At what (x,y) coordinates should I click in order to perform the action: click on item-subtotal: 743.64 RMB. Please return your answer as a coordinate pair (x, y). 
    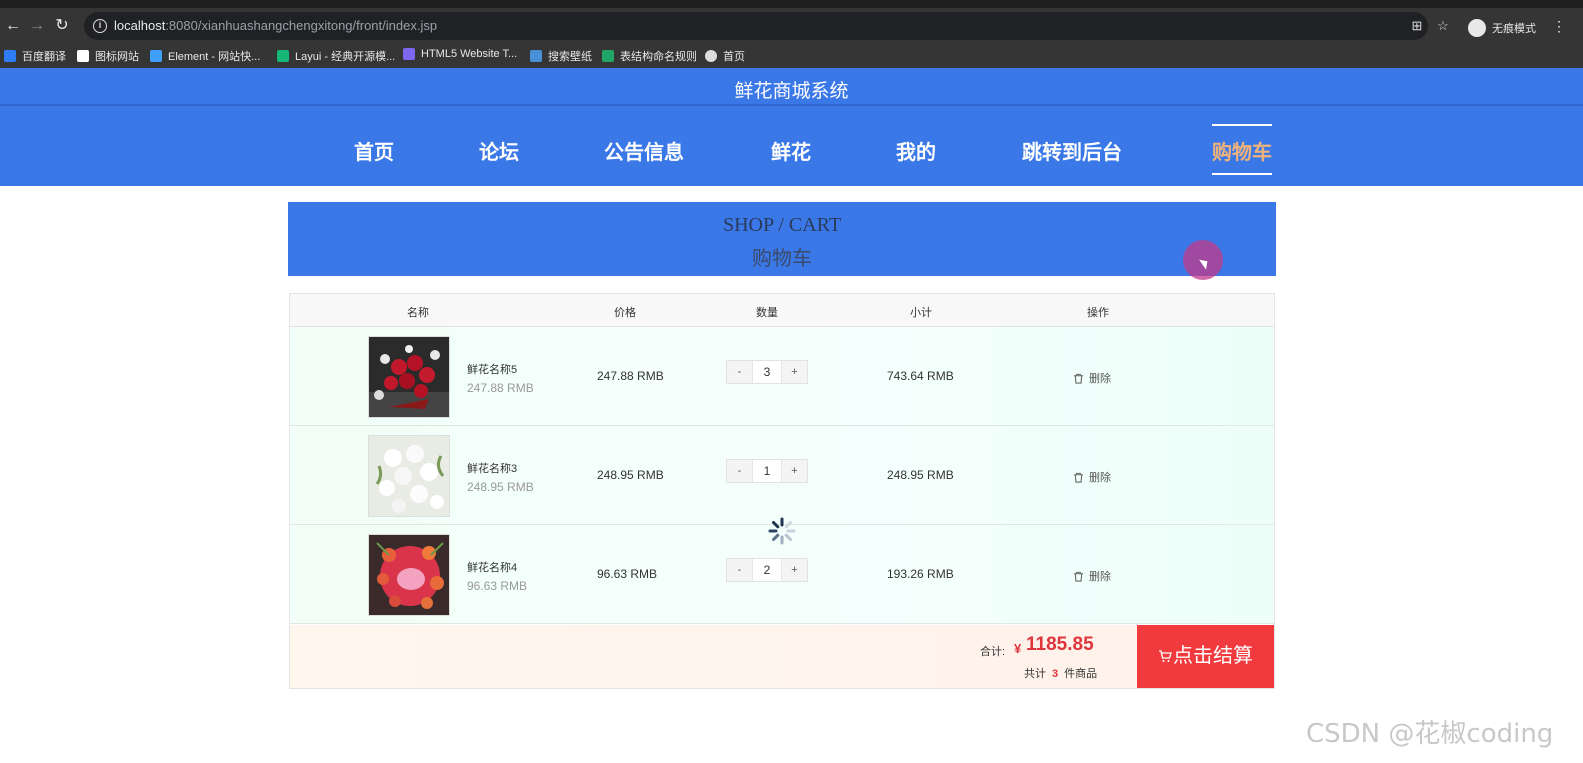
    Looking at the image, I should click on (920, 376).